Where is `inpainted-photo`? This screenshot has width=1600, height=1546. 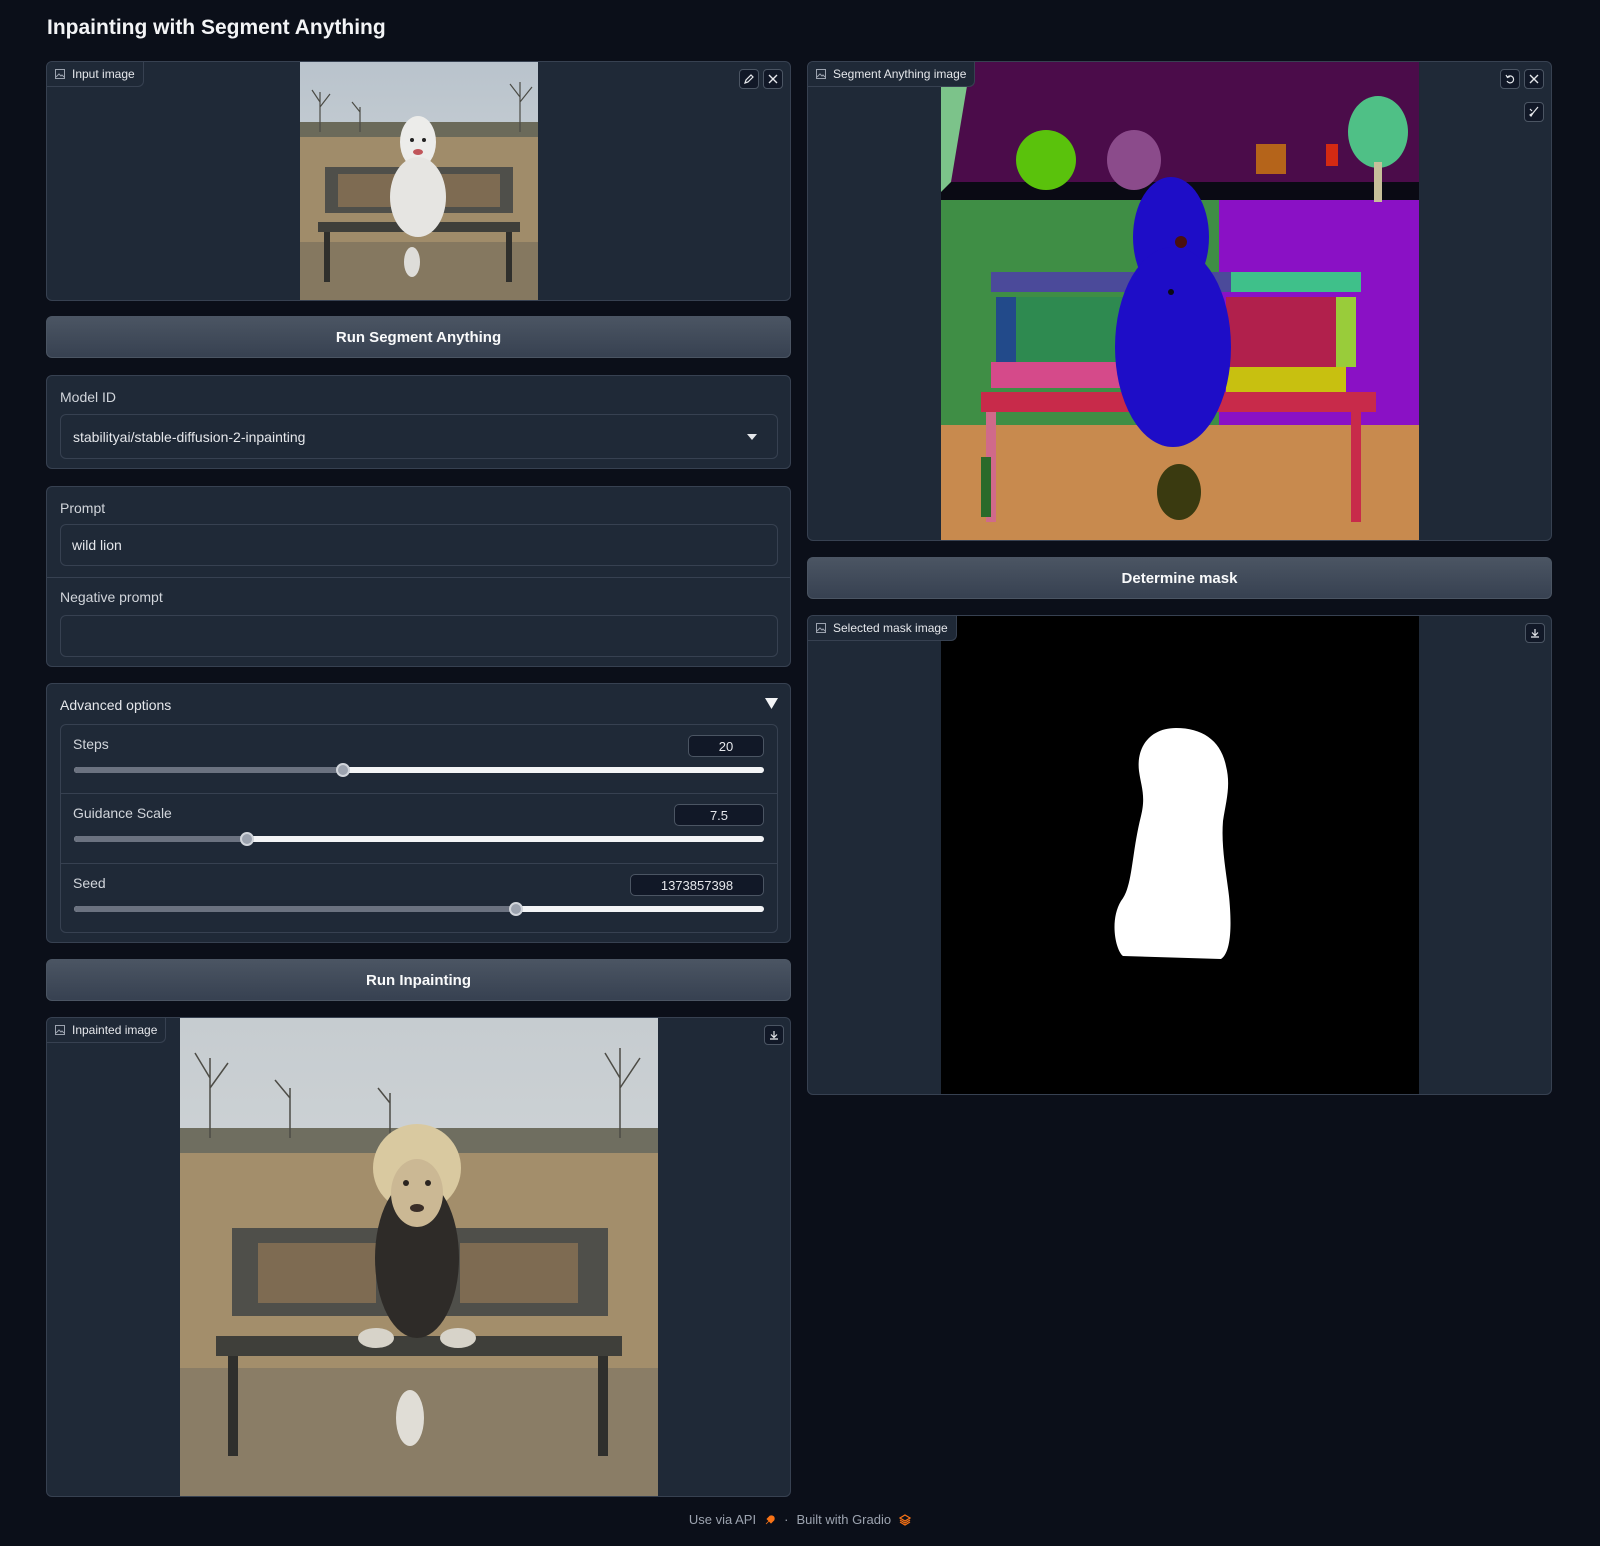
inpainted-photo is located at coordinates (419, 1257).